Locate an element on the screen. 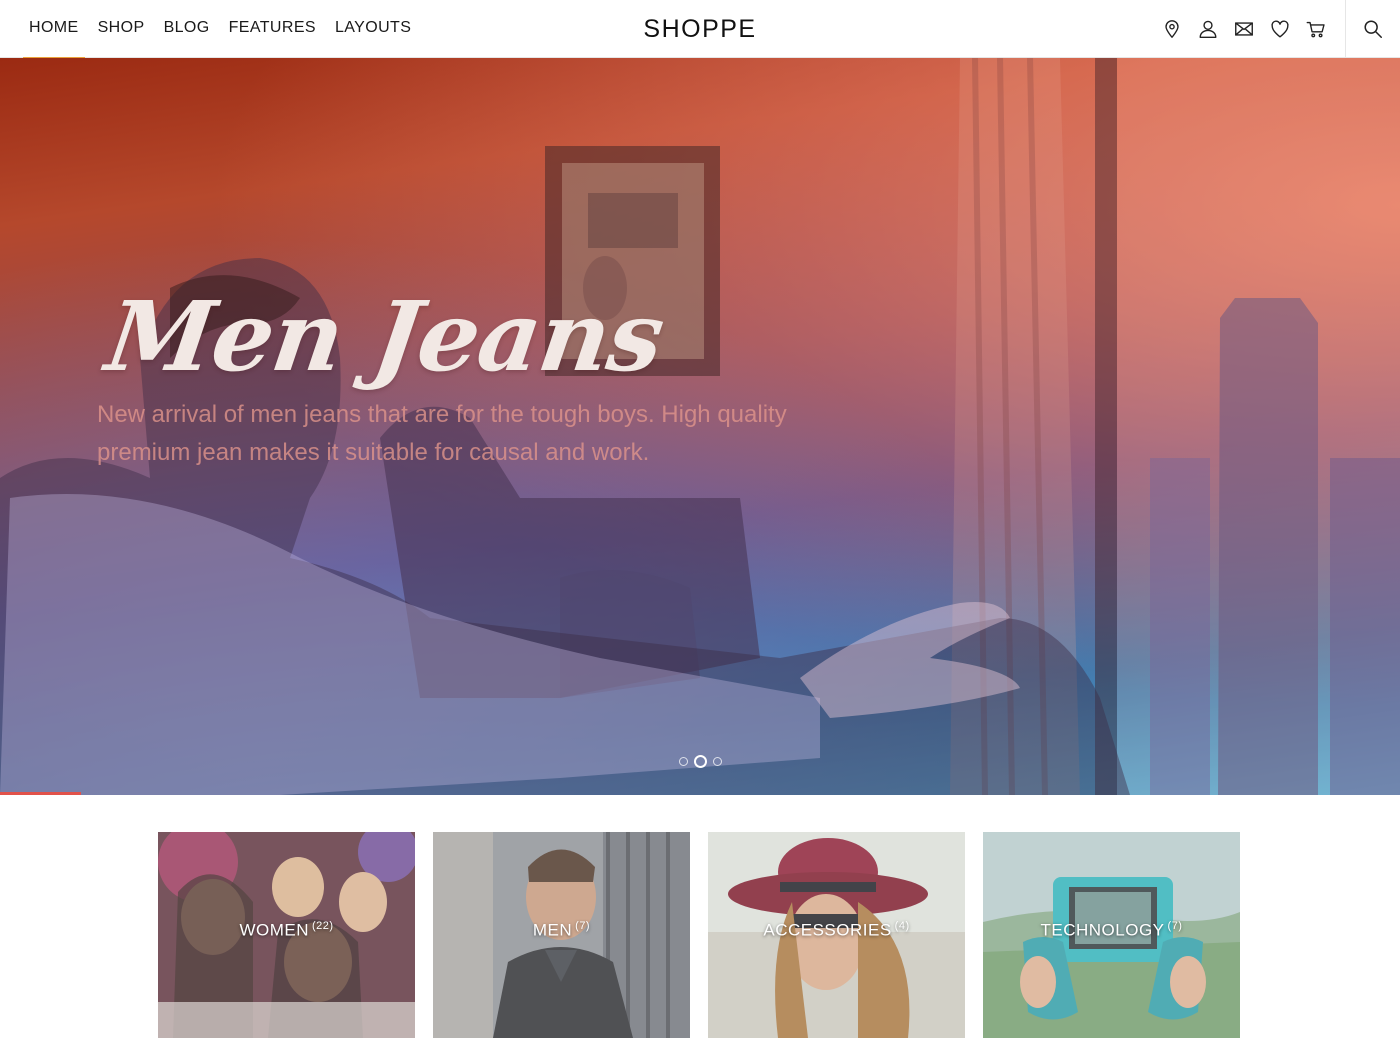  nav-layouts: LAYOUTS is located at coordinates (373, 29).